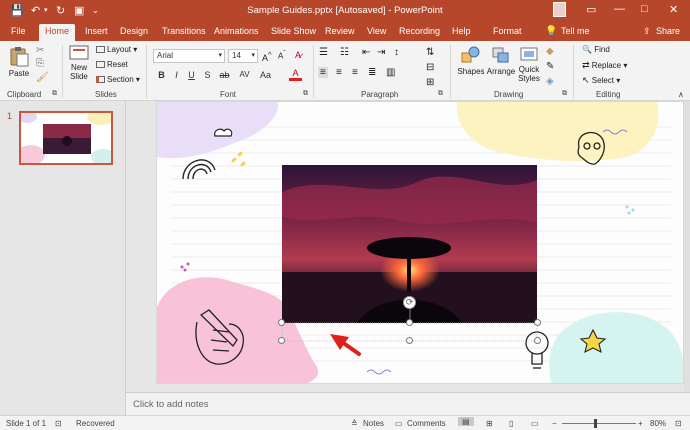  I want to click on tab-insert: Insert, so click(96, 33).